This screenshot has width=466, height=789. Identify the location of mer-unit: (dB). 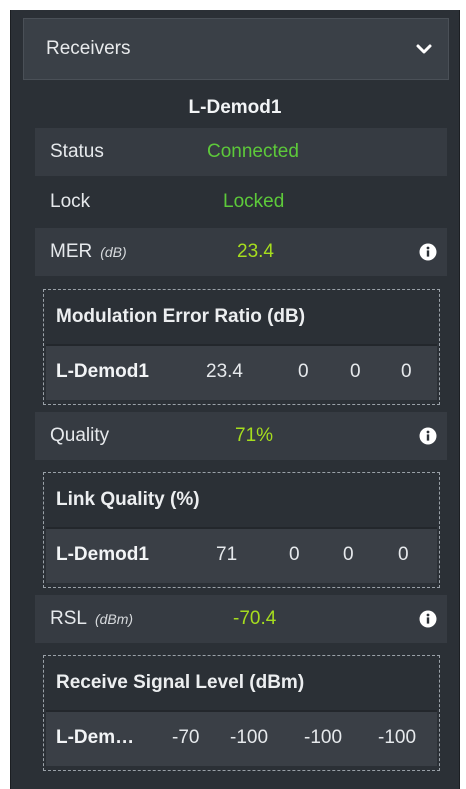
(113, 252).